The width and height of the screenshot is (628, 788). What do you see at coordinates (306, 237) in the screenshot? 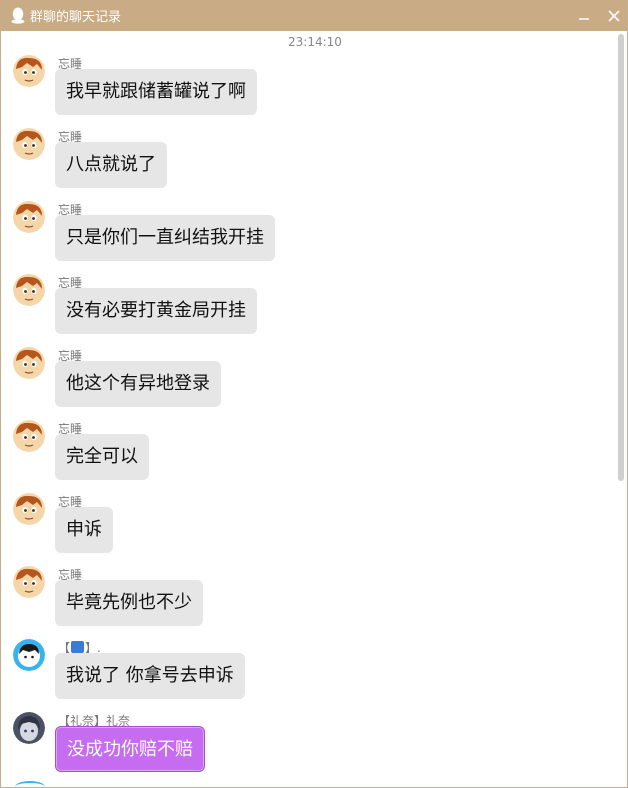
I see `chat-message: 忘睡 只是你们一直纠结我开挂` at bounding box center [306, 237].